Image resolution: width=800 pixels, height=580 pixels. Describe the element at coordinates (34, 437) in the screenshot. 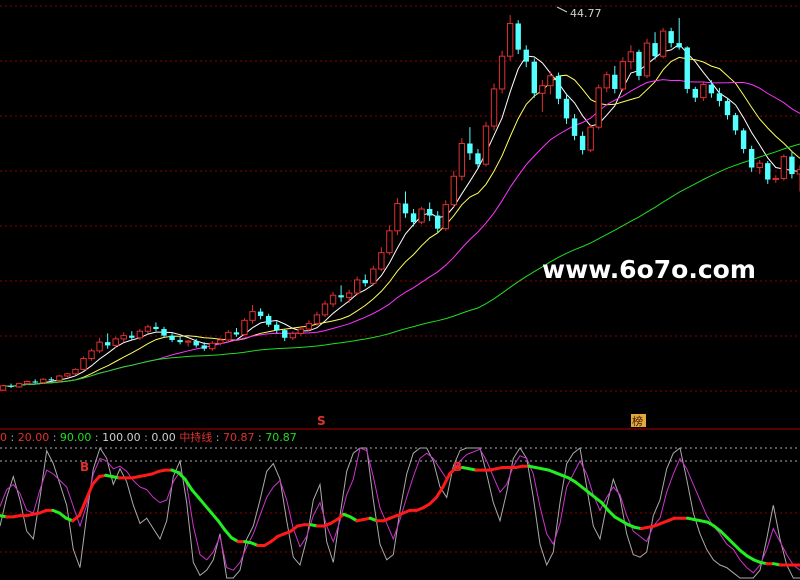

I see `indicator-legend-item: 20.00` at that location.